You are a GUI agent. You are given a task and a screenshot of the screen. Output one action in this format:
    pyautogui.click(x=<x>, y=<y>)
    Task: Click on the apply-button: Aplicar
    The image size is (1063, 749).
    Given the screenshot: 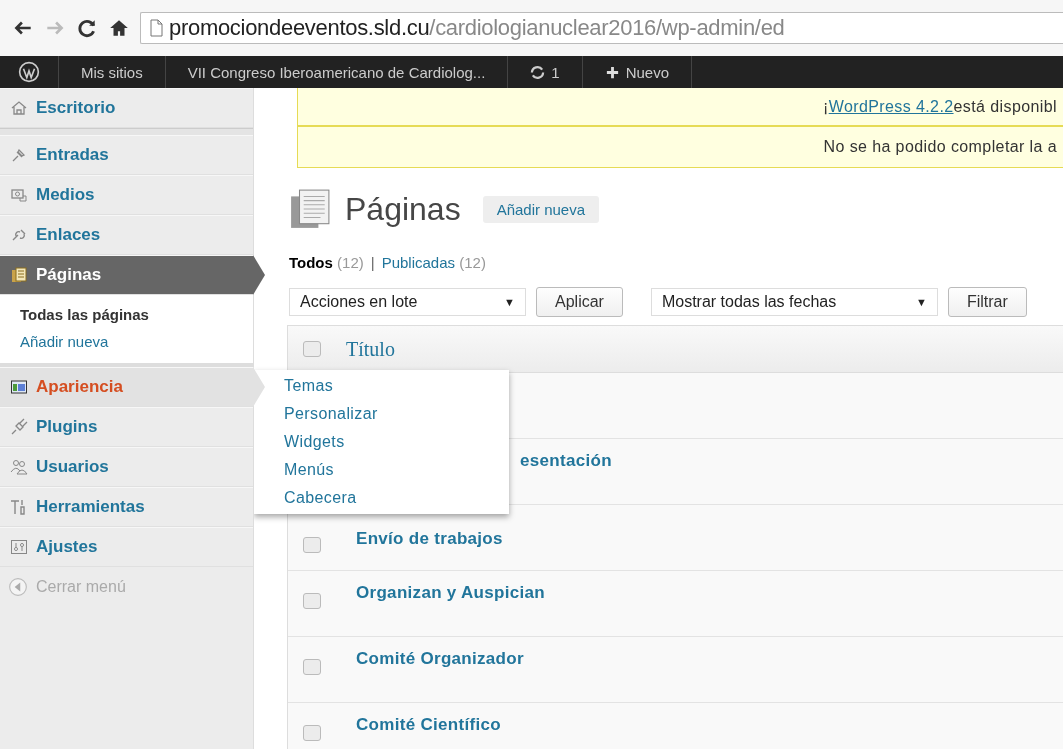 What is the action you would take?
    pyautogui.click(x=579, y=302)
    